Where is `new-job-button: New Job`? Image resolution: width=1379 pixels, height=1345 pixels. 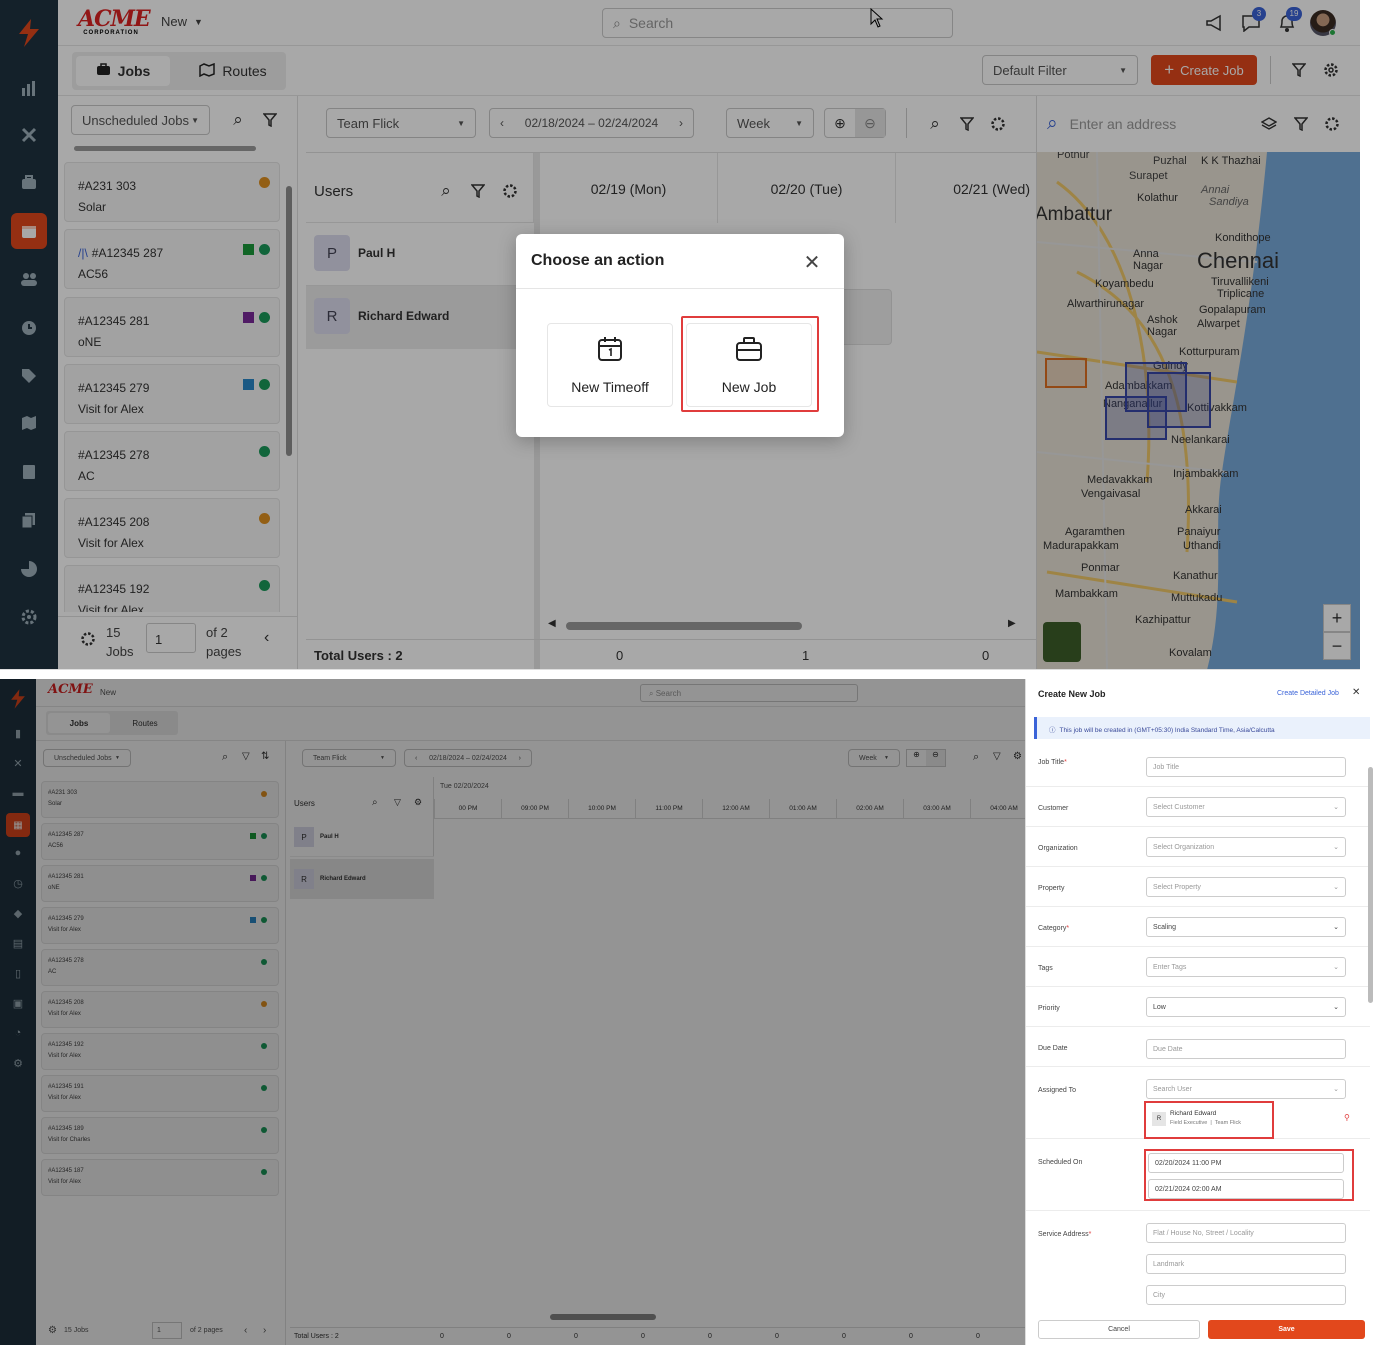 new-job-button: New Job is located at coordinates (749, 365).